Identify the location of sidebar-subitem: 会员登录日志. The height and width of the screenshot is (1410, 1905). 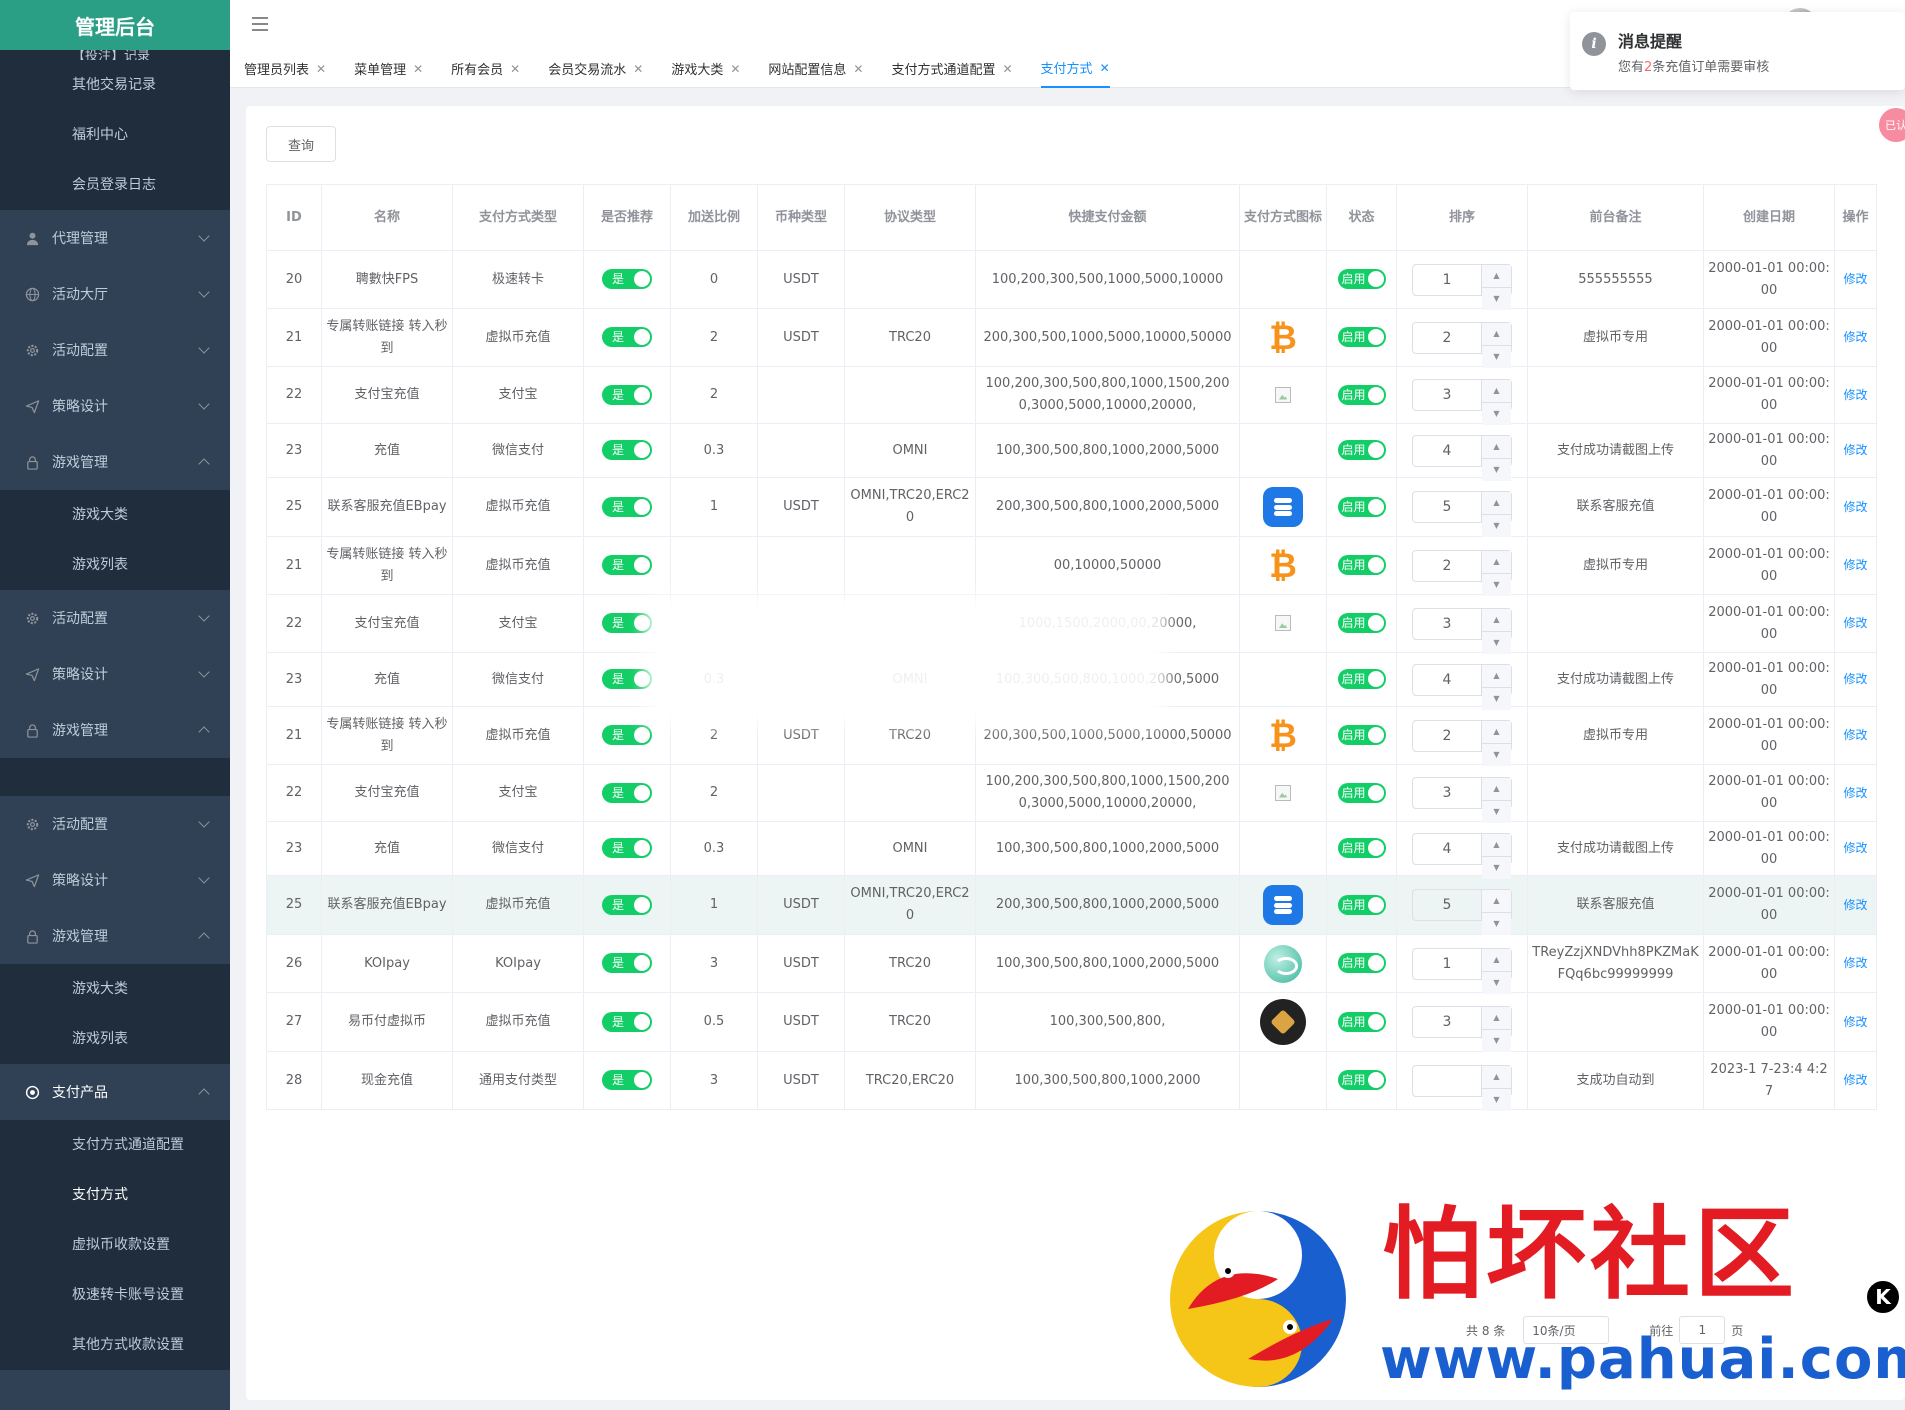
(115, 185).